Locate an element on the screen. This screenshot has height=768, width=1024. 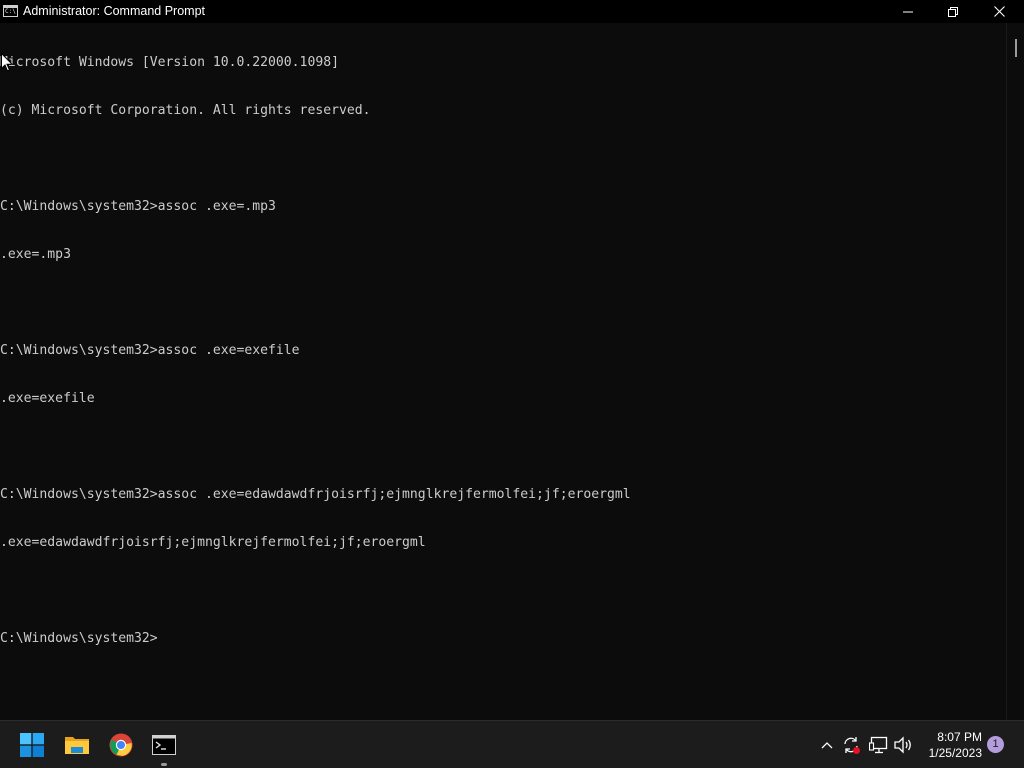
minimize-icon is located at coordinates (908, 11).